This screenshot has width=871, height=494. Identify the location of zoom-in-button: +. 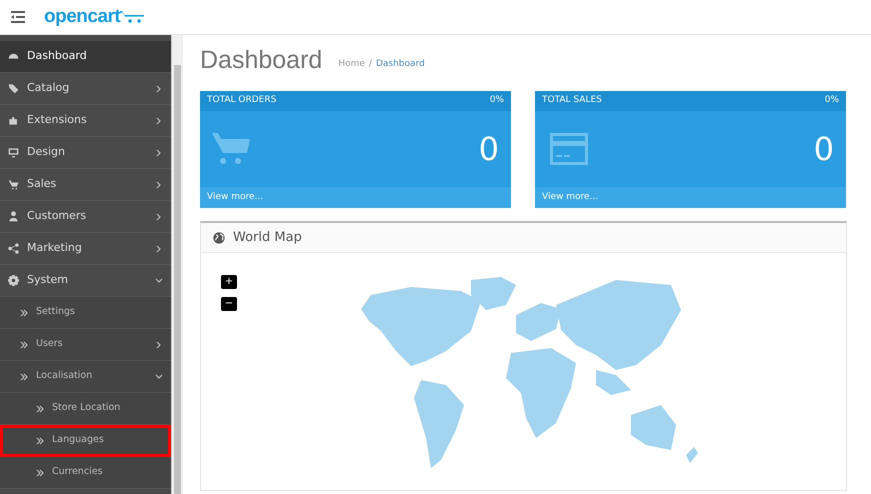
(229, 282).